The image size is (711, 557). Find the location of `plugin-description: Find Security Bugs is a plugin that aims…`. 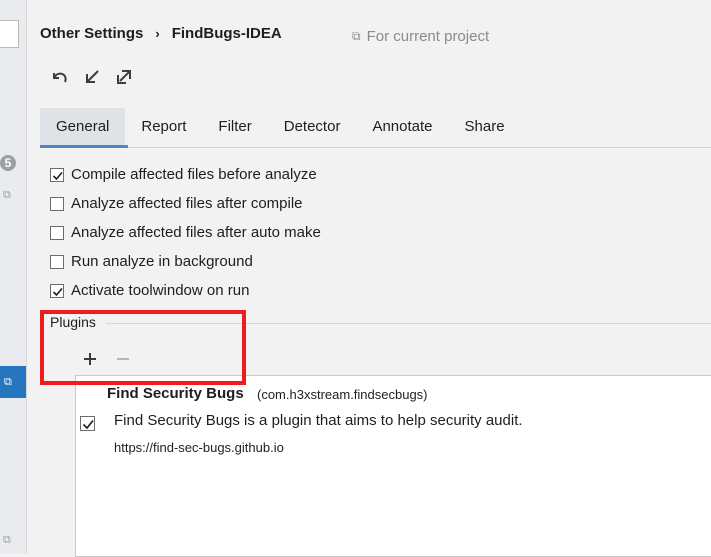

plugin-description: Find Security Bugs is a plugin that aims… is located at coordinates (318, 420).